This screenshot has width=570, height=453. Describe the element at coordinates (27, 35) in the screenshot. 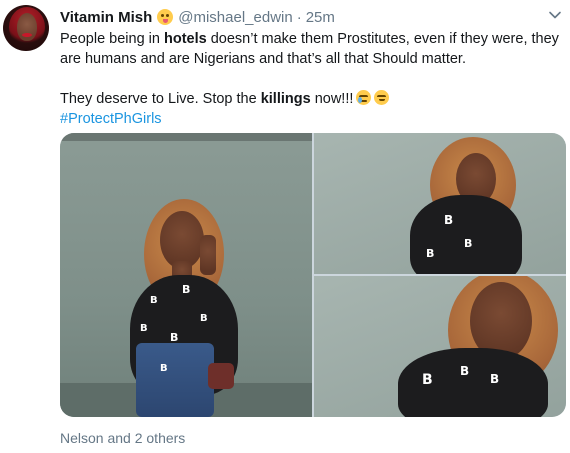

I see `avatar-lips` at that location.